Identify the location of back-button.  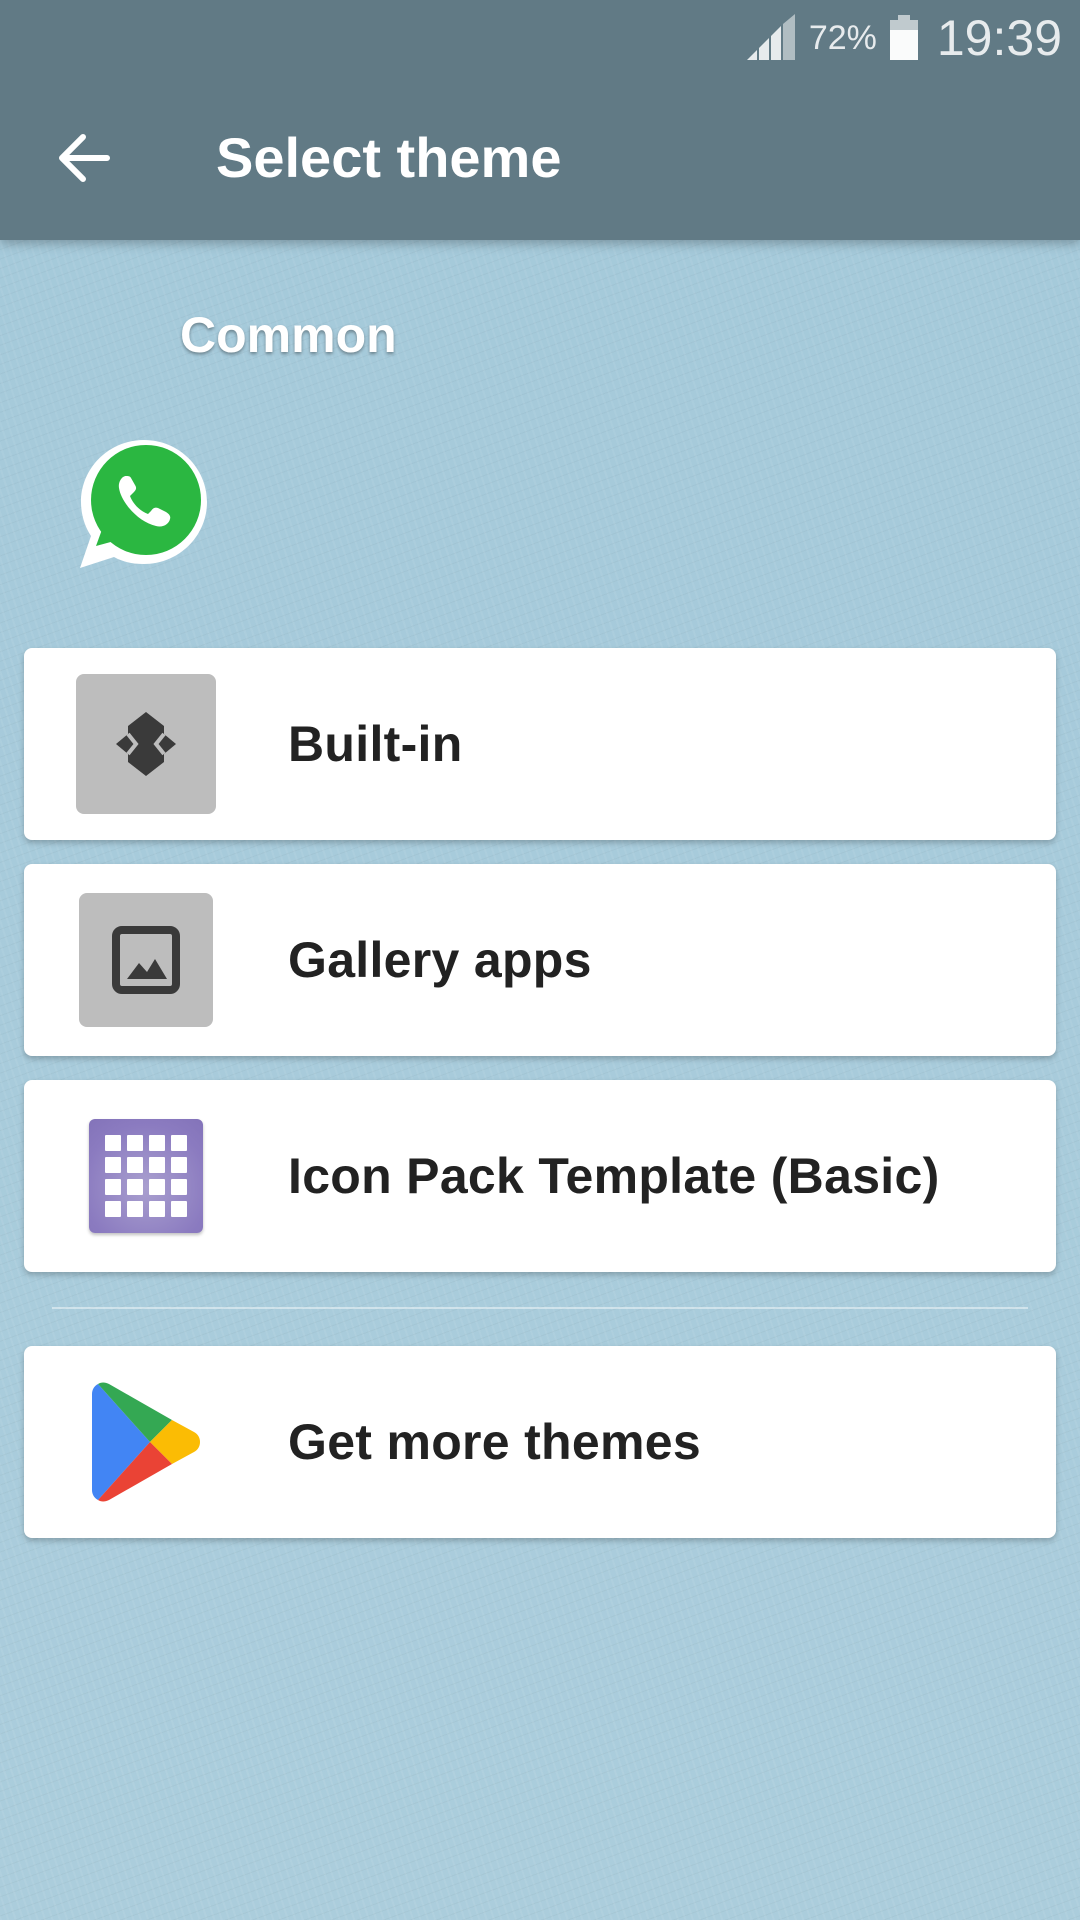
(84, 158).